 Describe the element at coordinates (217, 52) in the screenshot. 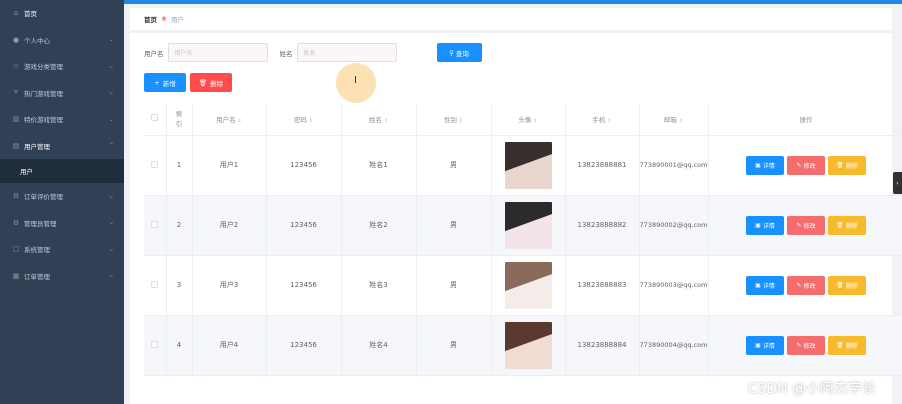

I see `username-input: 用户名` at that location.